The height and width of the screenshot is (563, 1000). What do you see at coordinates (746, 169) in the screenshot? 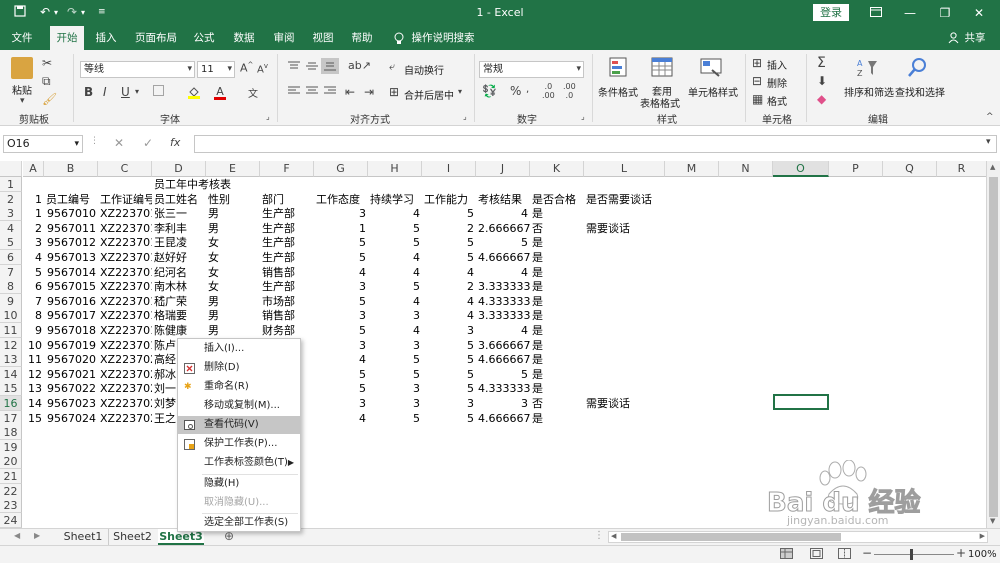
I see `column-header-n: N` at bounding box center [746, 169].